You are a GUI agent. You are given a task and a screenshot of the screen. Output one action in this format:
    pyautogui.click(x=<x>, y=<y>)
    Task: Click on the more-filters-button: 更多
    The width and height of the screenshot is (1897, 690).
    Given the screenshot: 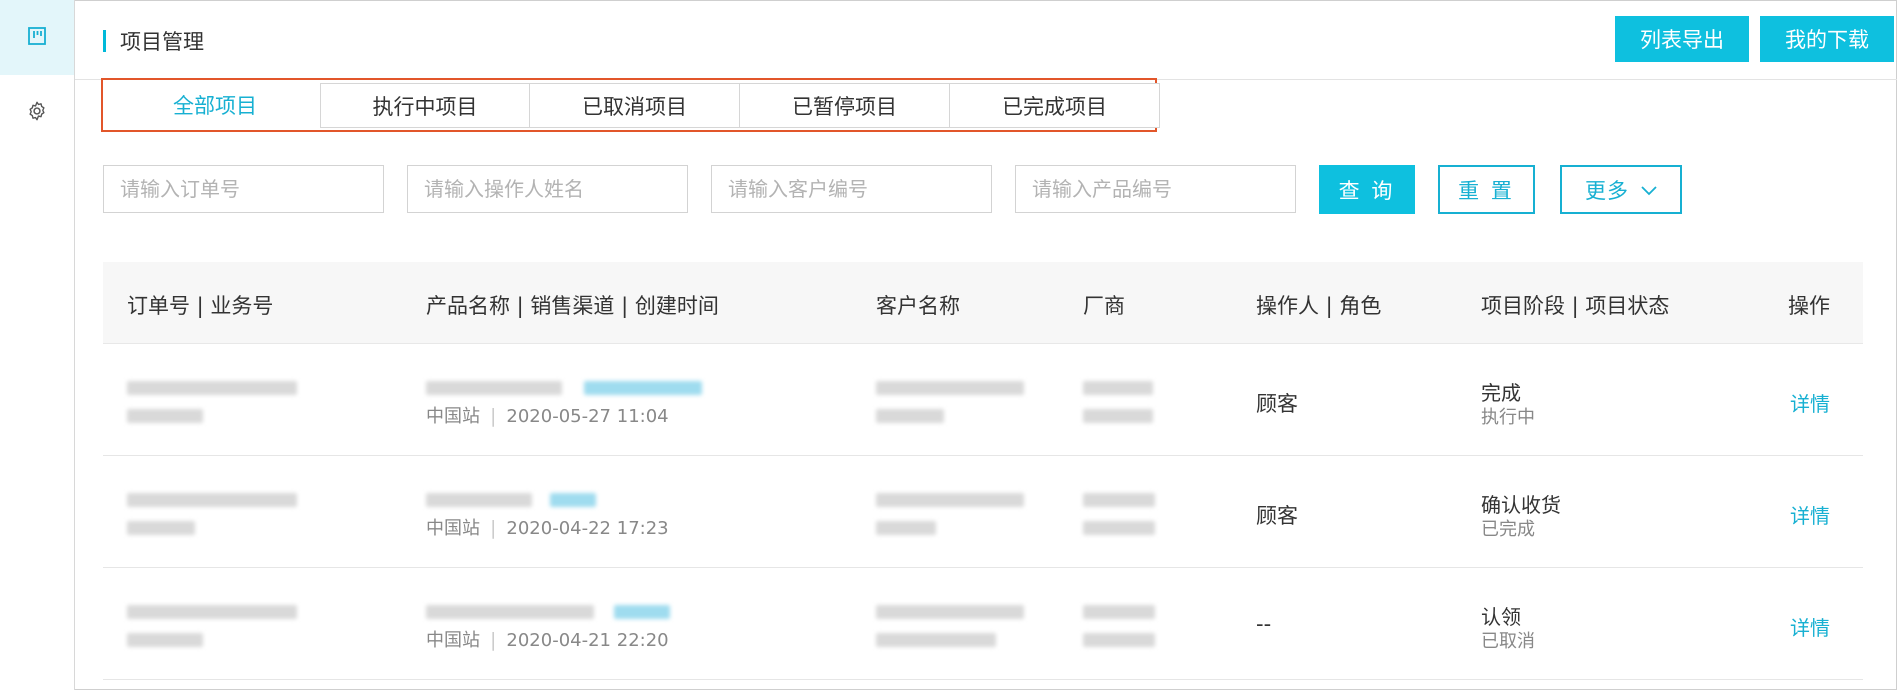 What is the action you would take?
    pyautogui.click(x=1621, y=189)
    